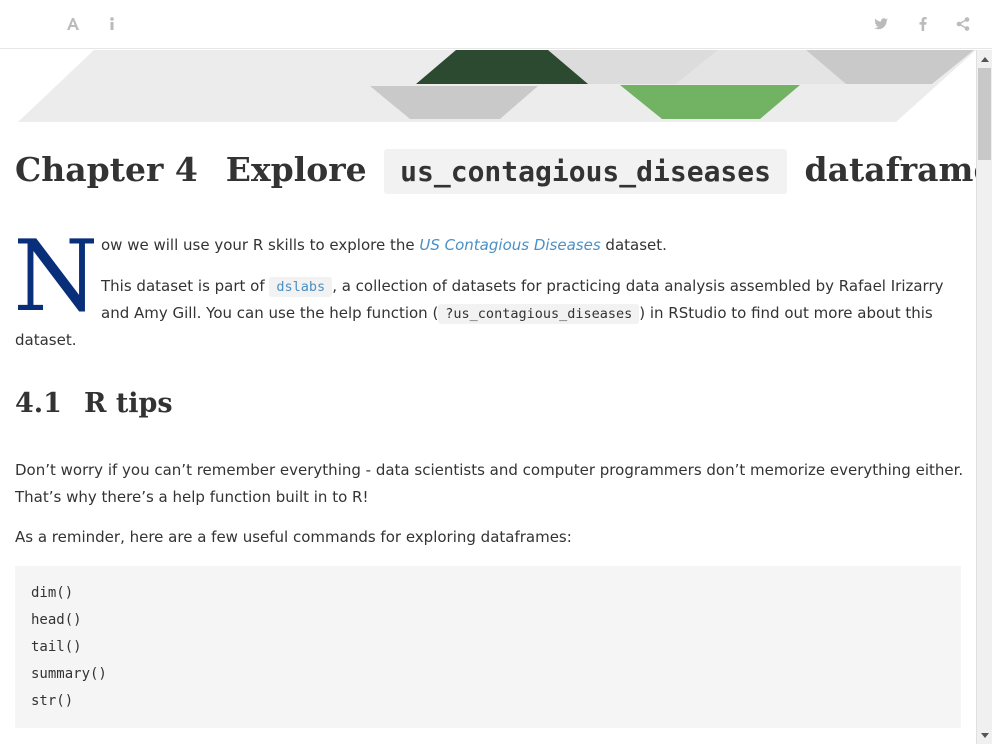  What do you see at coordinates (52, 701) in the screenshot?
I see `code-line: str()` at bounding box center [52, 701].